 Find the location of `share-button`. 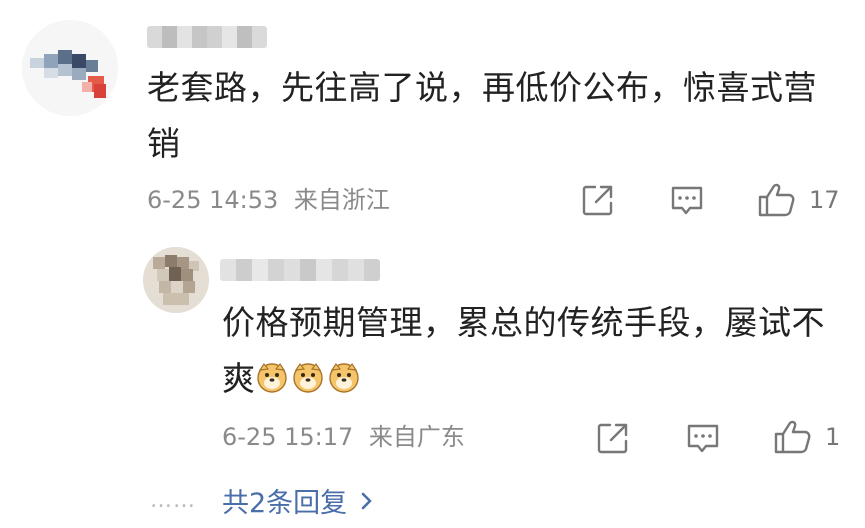

share-button is located at coordinates (598, 200).